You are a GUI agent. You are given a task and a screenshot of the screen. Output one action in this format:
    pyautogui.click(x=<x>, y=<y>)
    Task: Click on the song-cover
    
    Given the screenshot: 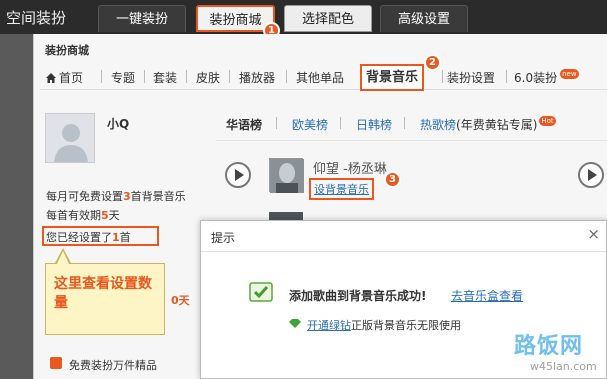 What is the action you would take?
    pyautogui.click(x=286, y=175)
    